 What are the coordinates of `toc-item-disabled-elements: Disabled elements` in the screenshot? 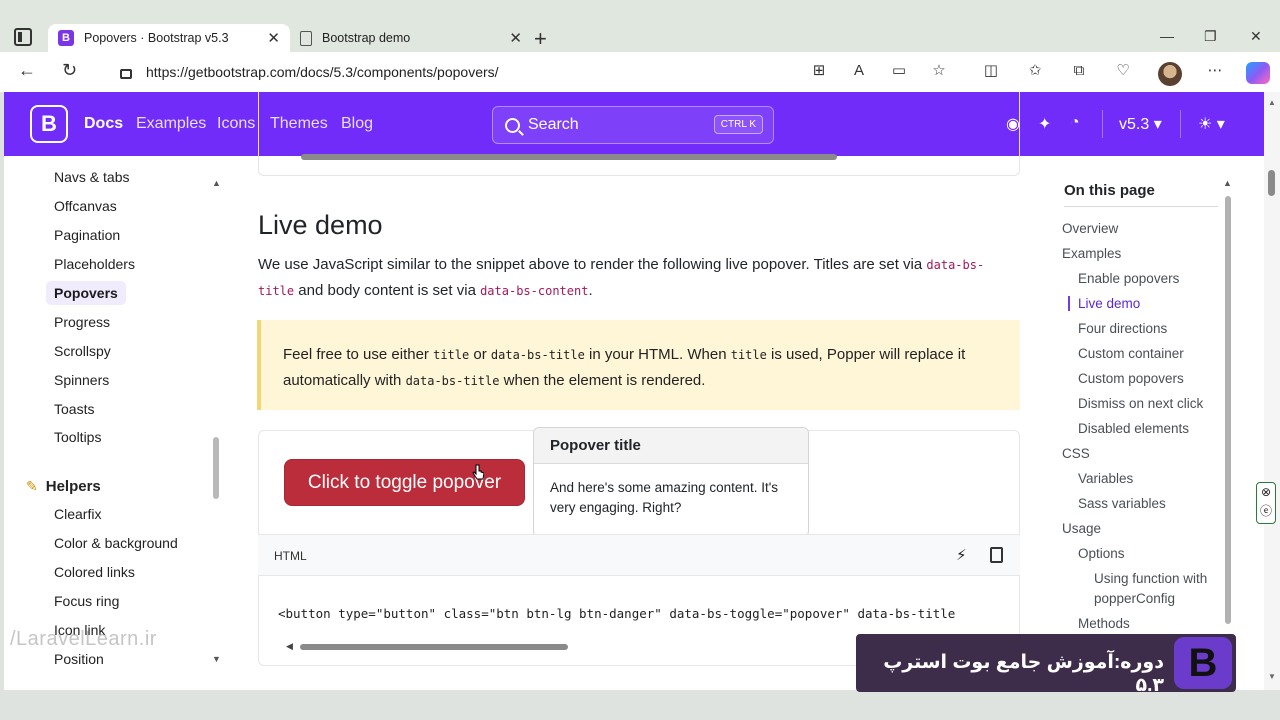 It's located at (1133, 428).